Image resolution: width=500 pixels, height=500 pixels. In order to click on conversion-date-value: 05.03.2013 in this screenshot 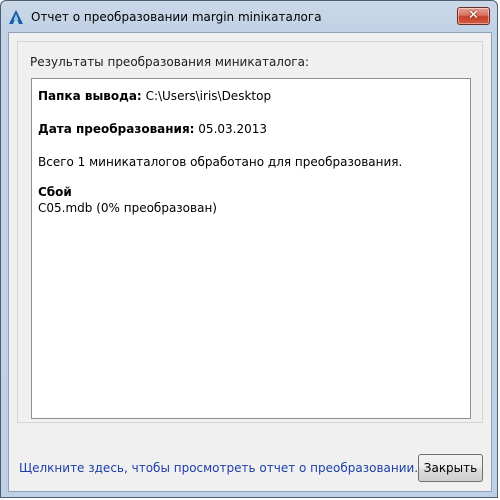, I will do `click(233, 129)`.